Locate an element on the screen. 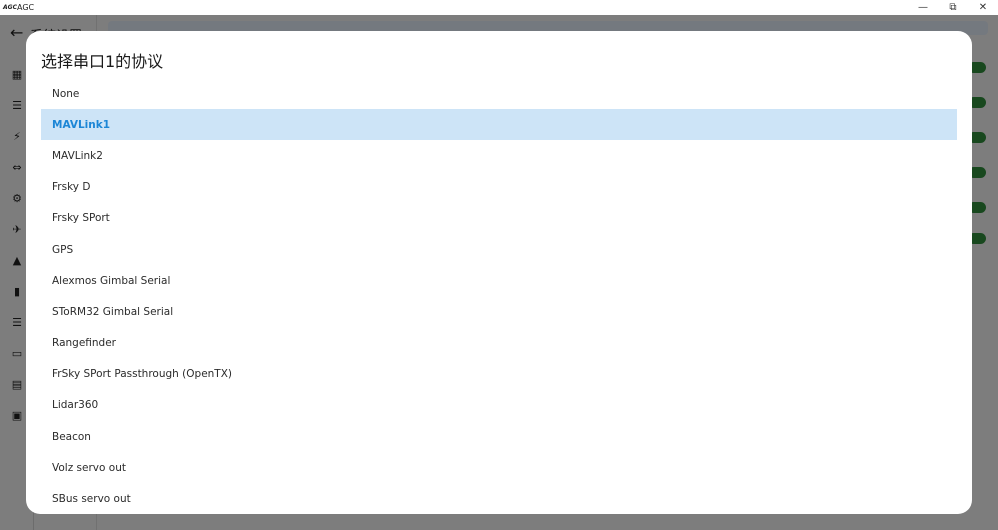  protocol-option: Alexmos Gimbal Serial is located at coordinates (499, 280).